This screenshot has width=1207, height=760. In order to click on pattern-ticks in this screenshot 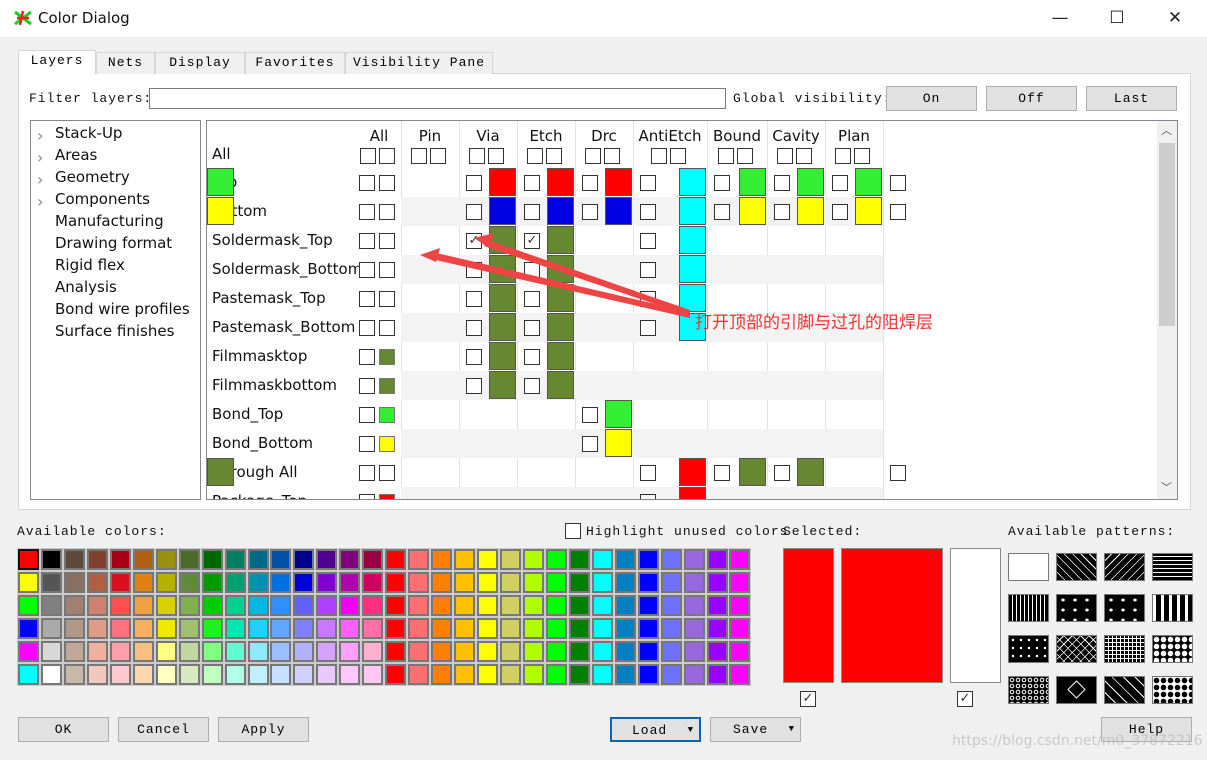, I will do `click(1028, 649)`.